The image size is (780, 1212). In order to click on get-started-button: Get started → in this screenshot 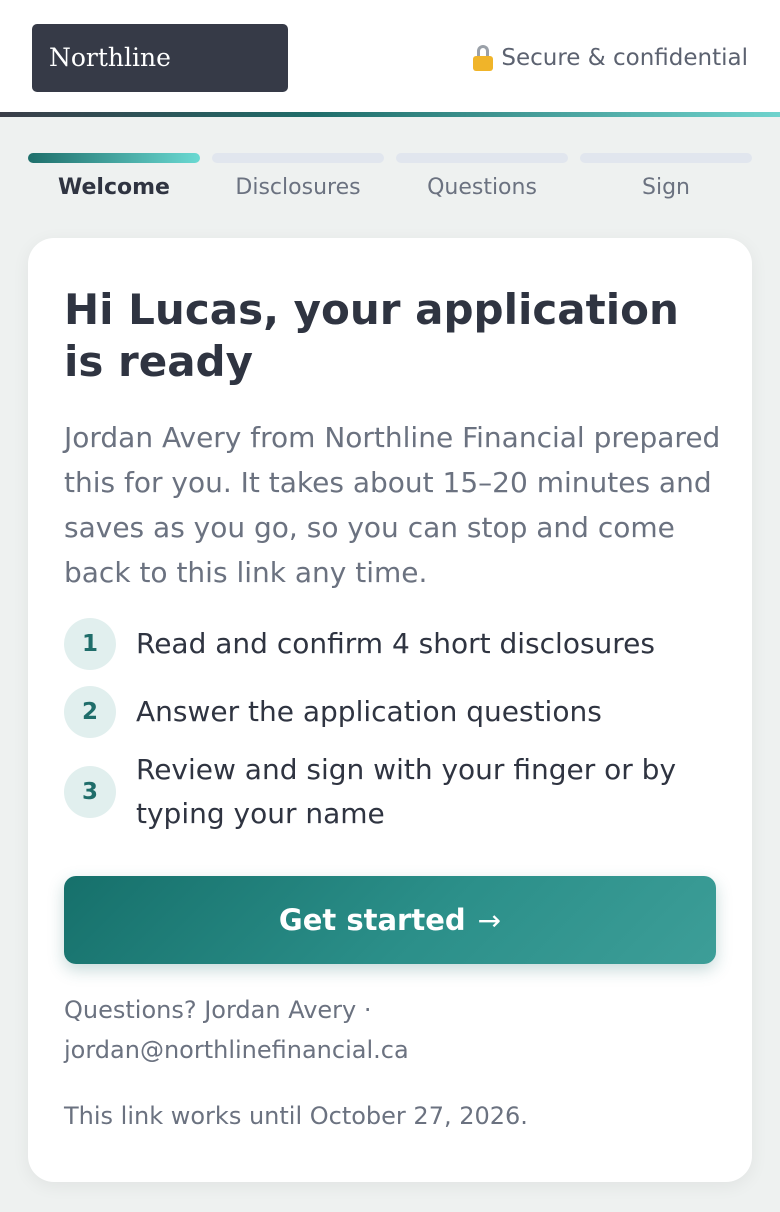, I will do `click(390, 920)`.